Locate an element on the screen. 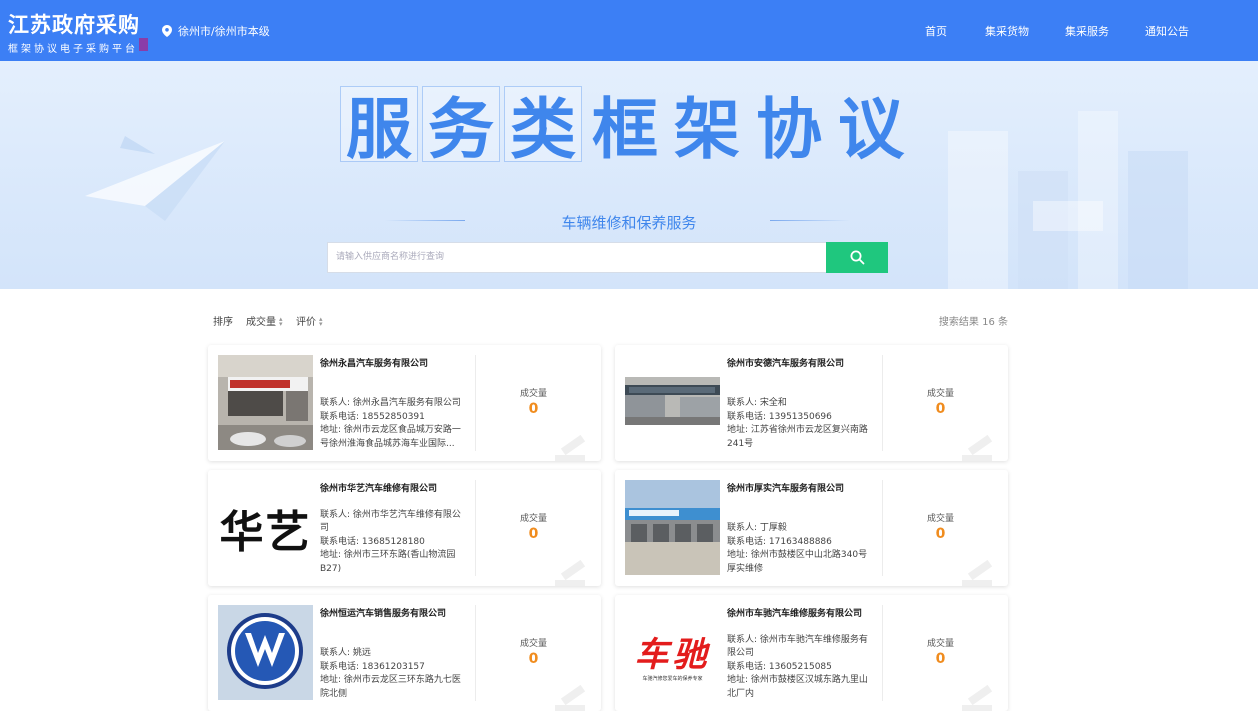 This screenshot has width=1258, height=711. supplier-search-input: 请输入供应商名称进行查询 is located at coordinates (577, 257).